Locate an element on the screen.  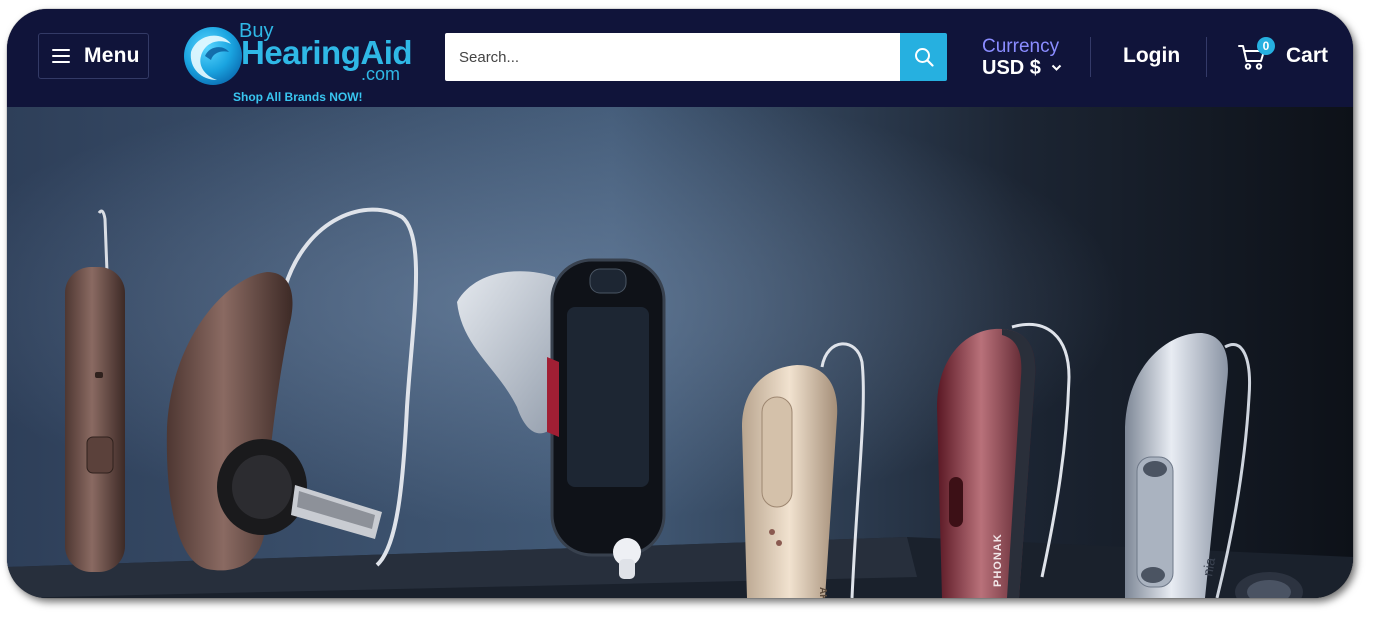
search-button is located at coordinates (923, 57).